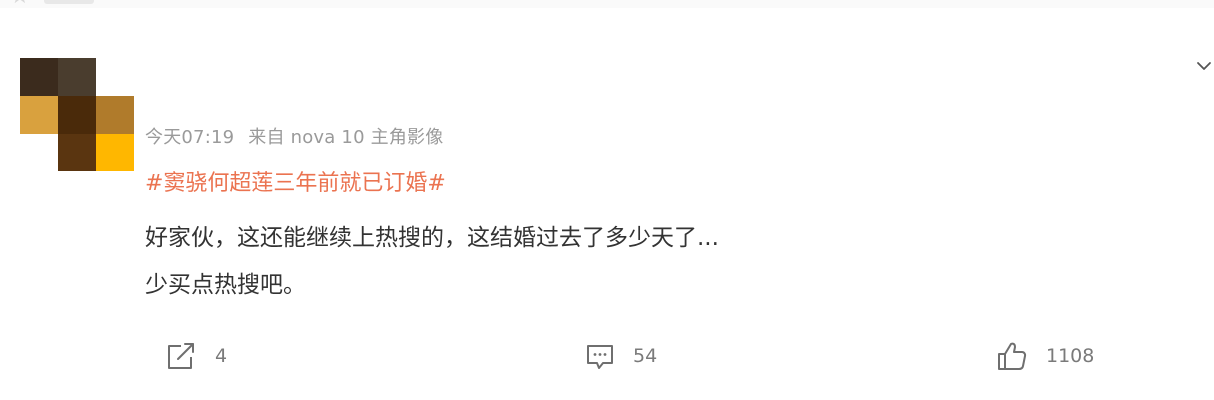 Image resolution: width=1214 pixels, height=400 pixels. What do you see at coordinates (346, 137) in the screenshot?
I see `post-source: 来自 nova 10 主角影像` at bounding box center [346, 137].